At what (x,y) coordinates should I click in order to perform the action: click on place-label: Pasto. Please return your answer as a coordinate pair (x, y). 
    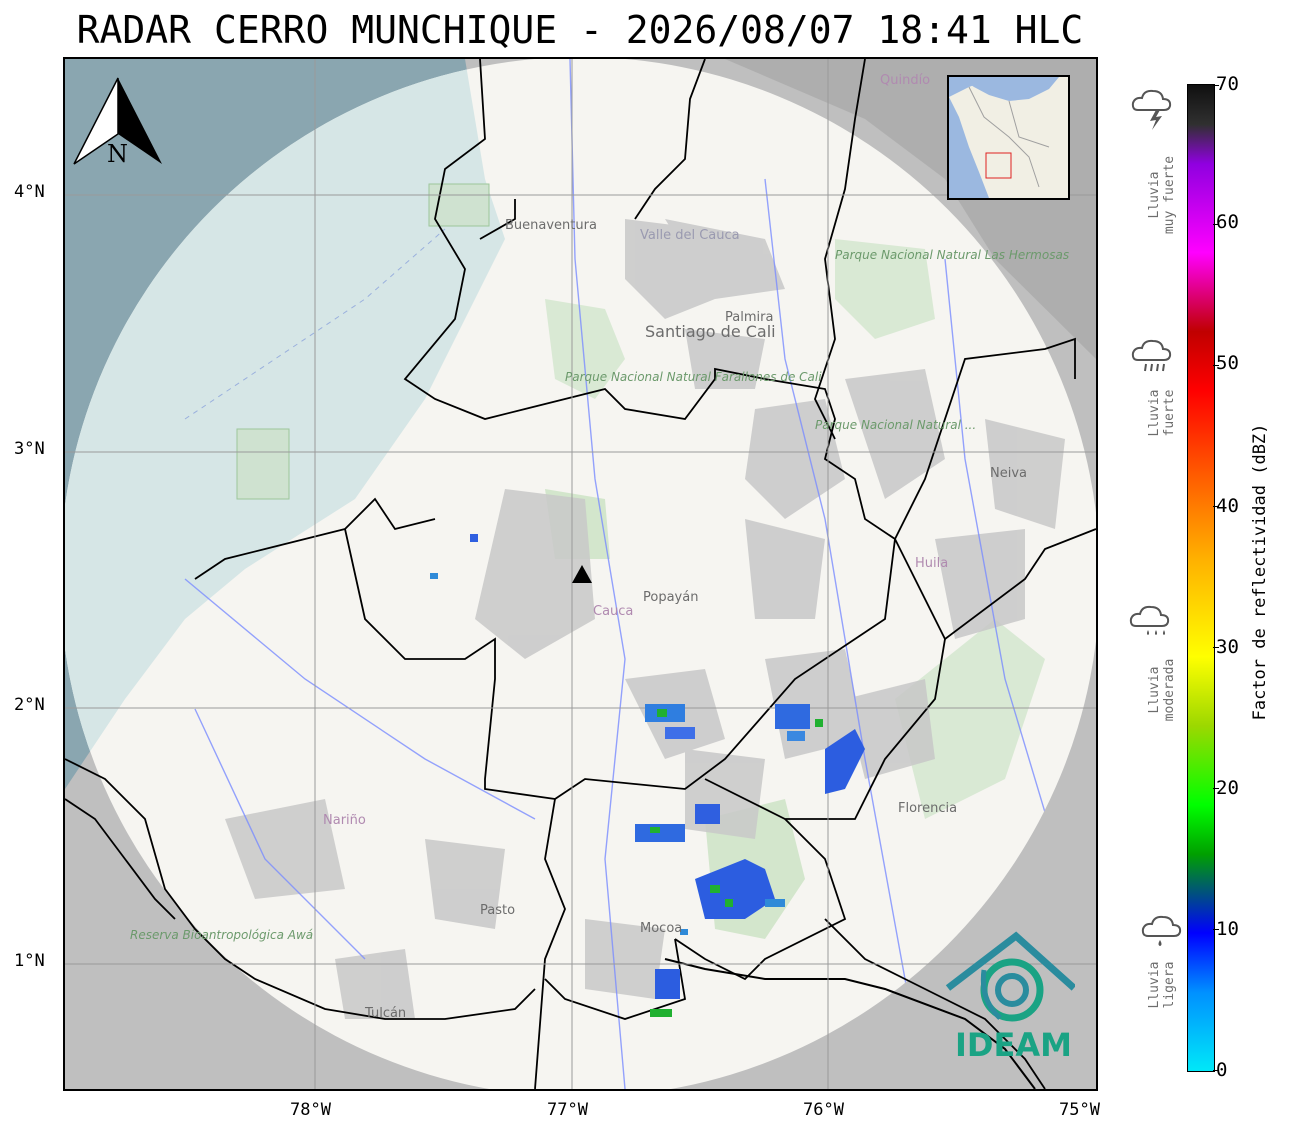
    Looking at the image, I should click on (497, 910).